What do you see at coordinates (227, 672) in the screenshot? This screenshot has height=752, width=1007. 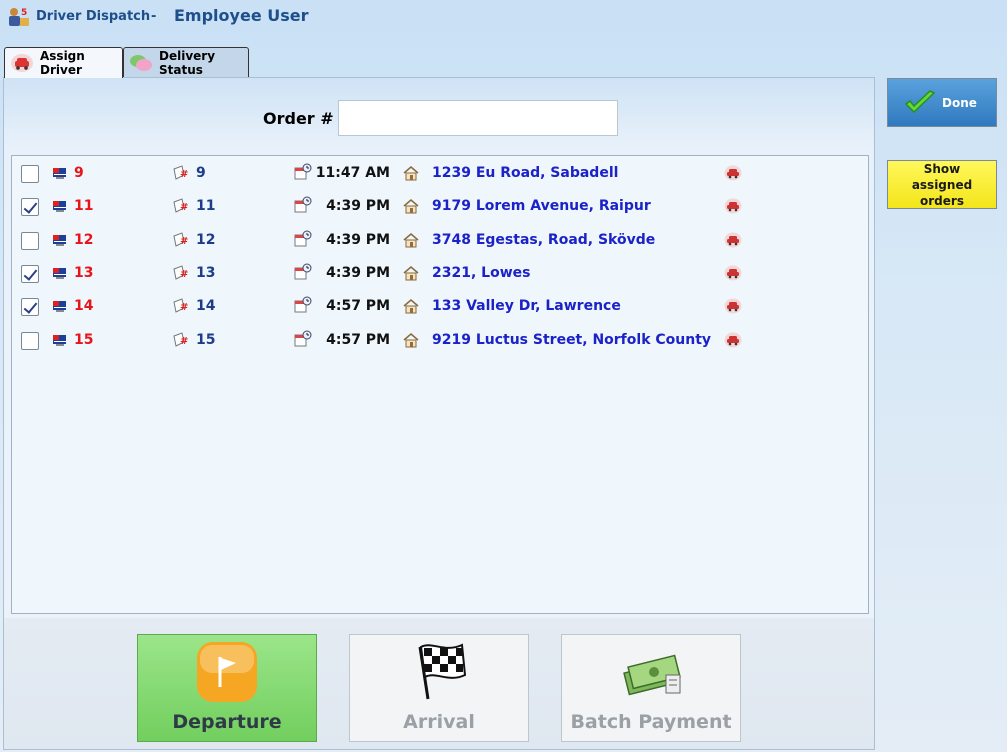 I see `flag-icon` at bounding box center [227, 672].